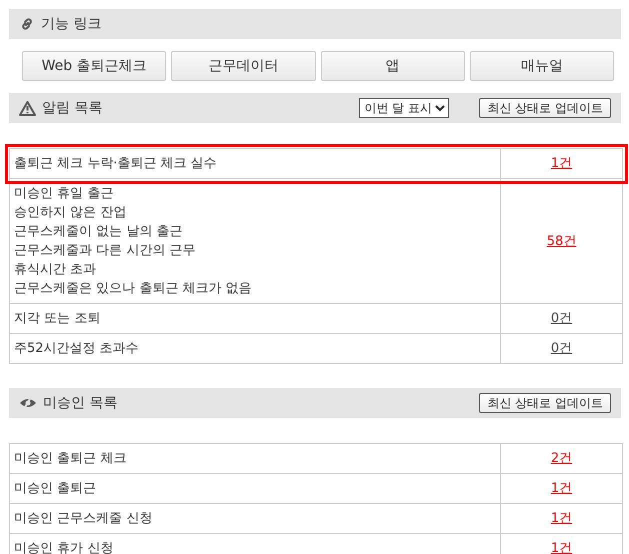 The image size is (629, 554). I want to click on period-select: 이번 달 표시, so click(404, 108).